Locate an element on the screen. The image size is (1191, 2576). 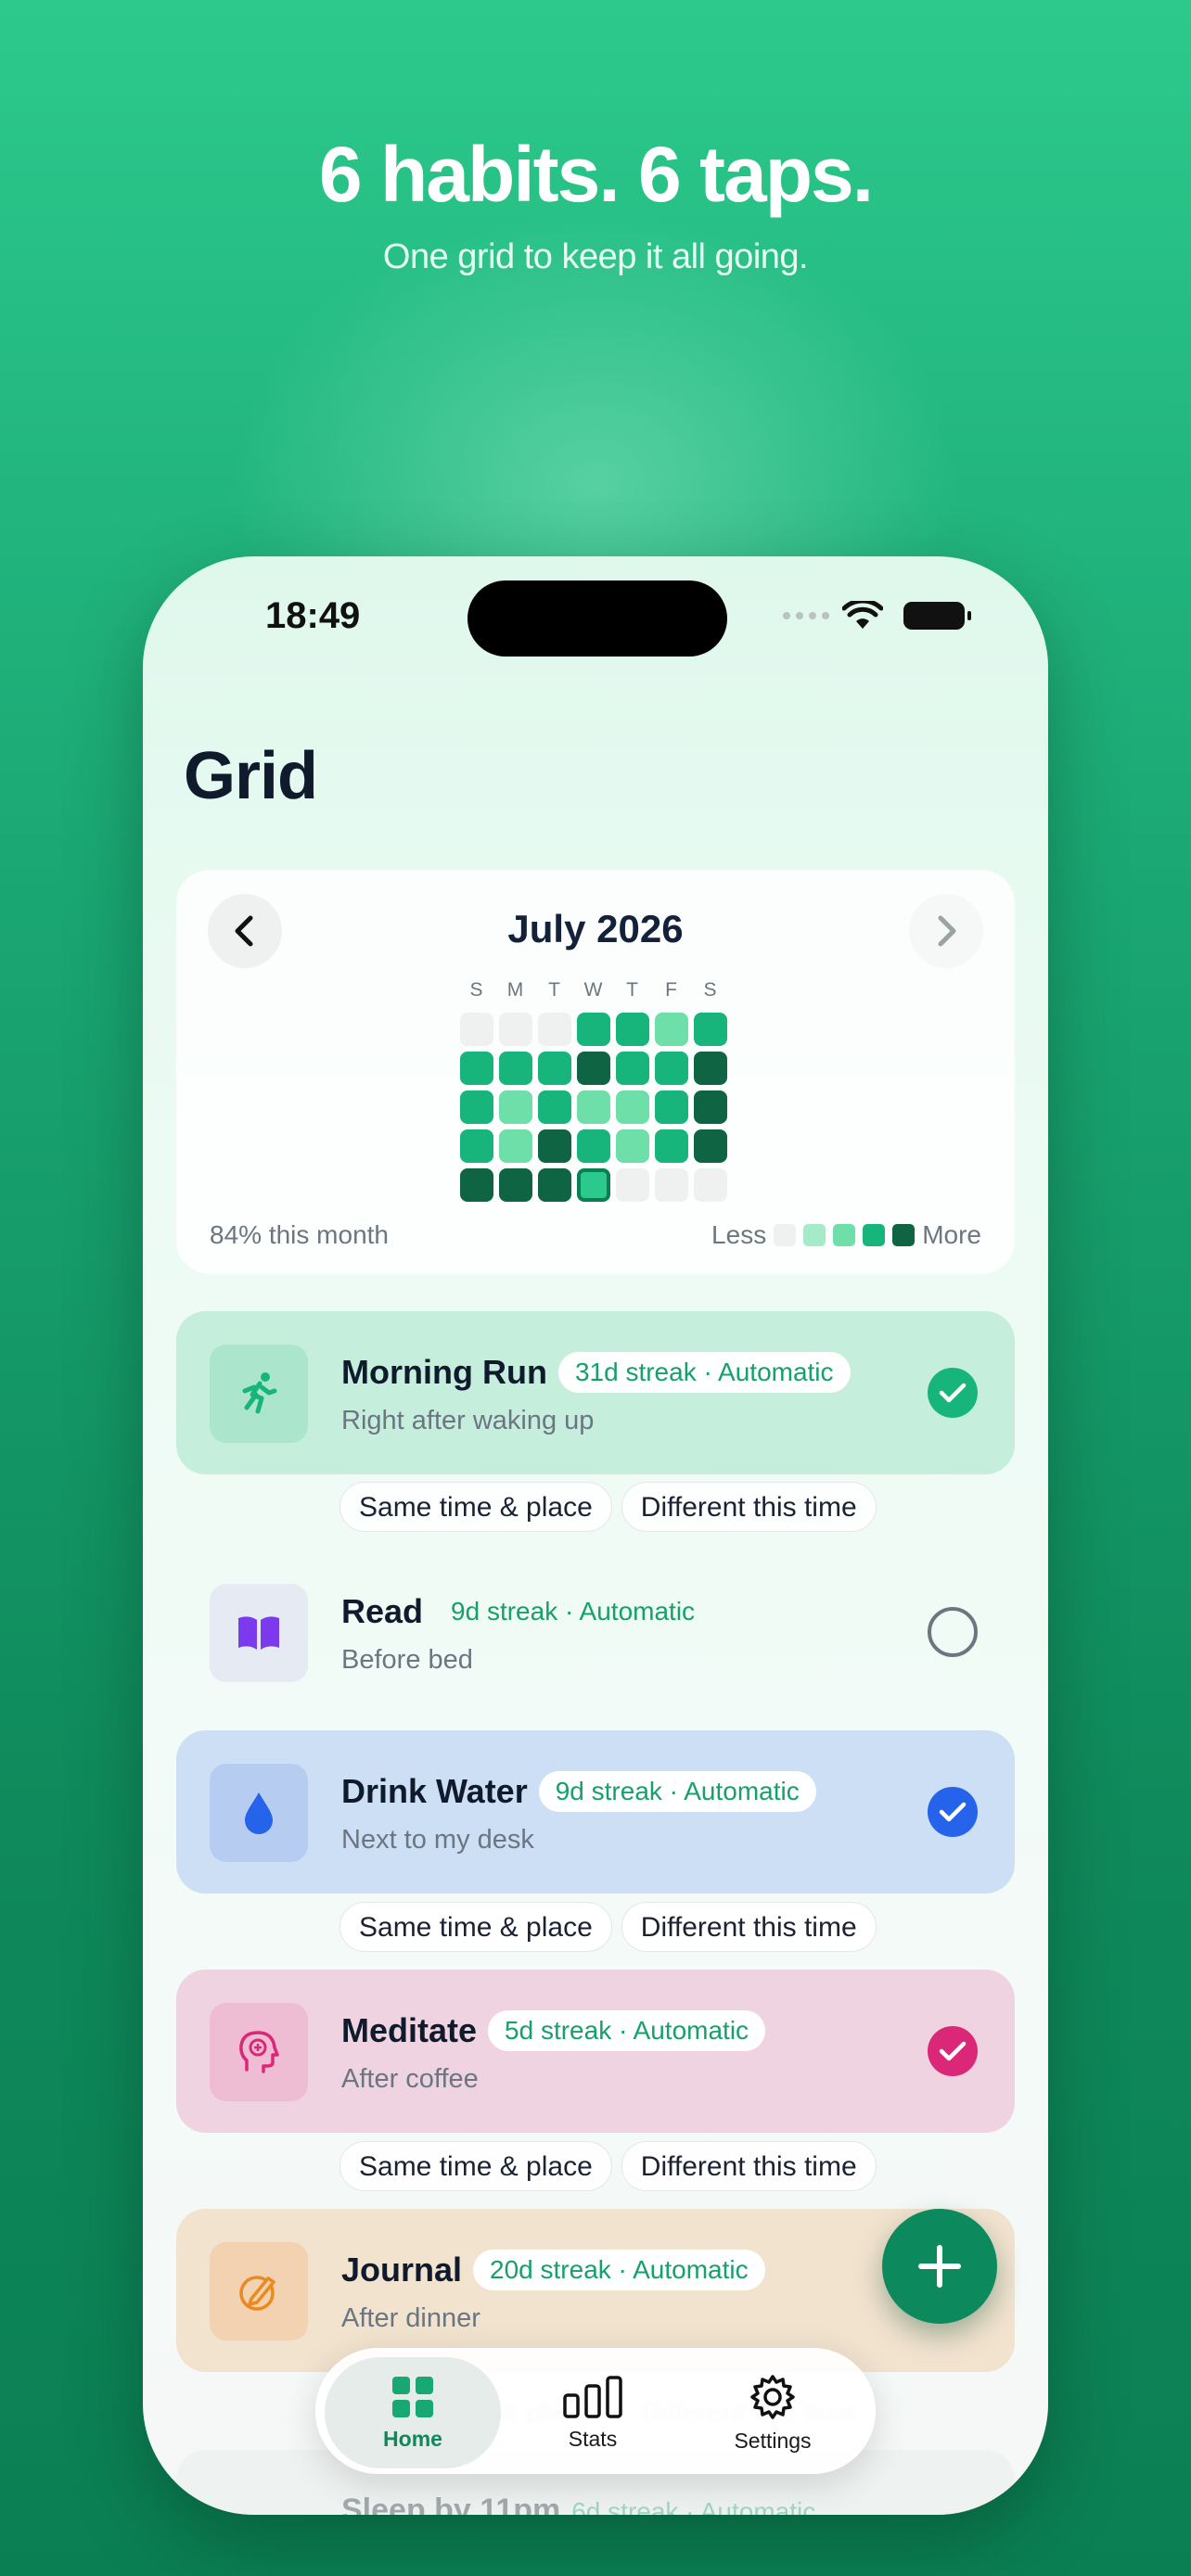
plus-icon is located at coordinates (939, 2266).